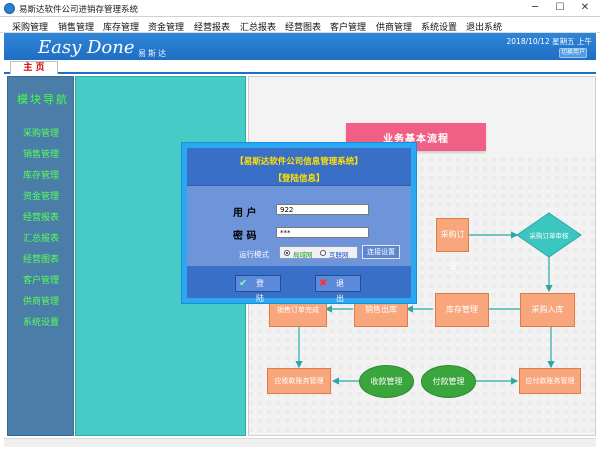 This screenshot has width=600, height=449. I want to click on login-form: 用 户 密 码 运行模式 局域网 互联网 连接设置, so click(299, 226).